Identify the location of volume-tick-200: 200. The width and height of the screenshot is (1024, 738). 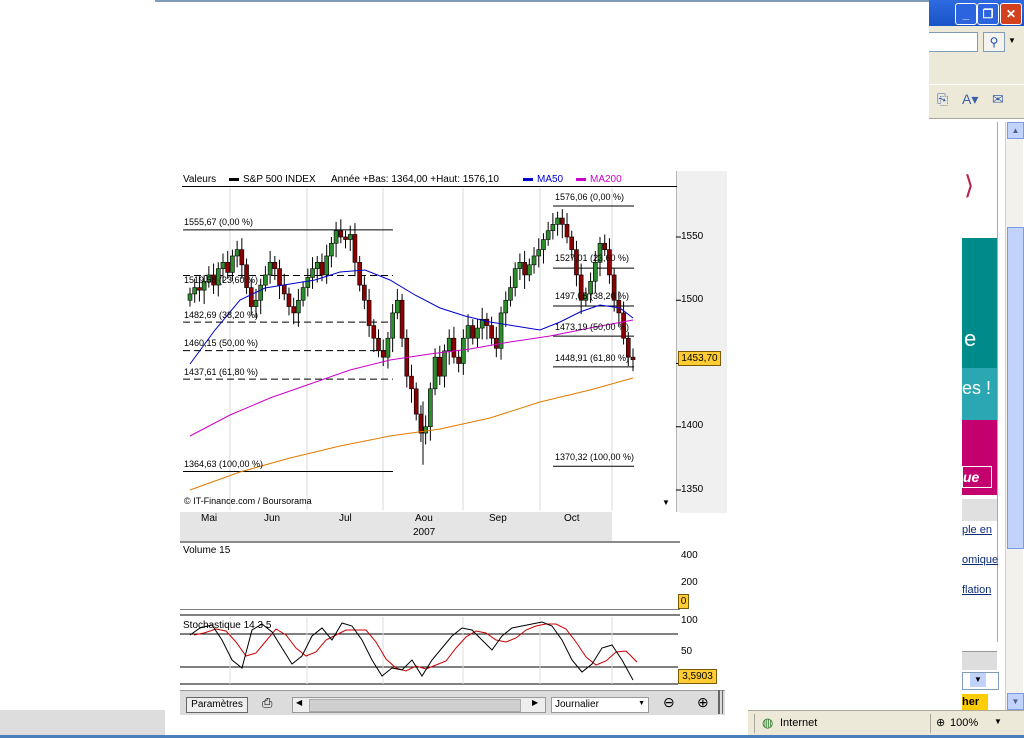
(689, 582).